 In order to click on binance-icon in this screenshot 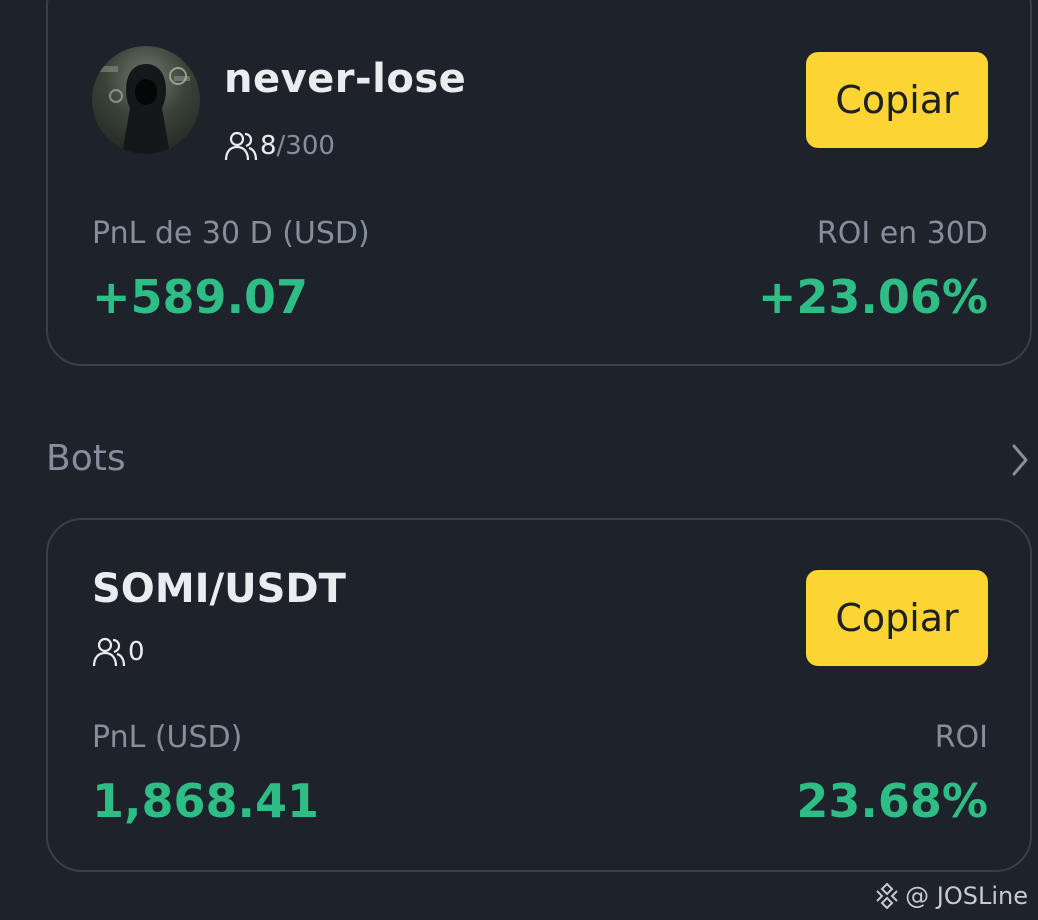, I will do `click(887, 896)`.